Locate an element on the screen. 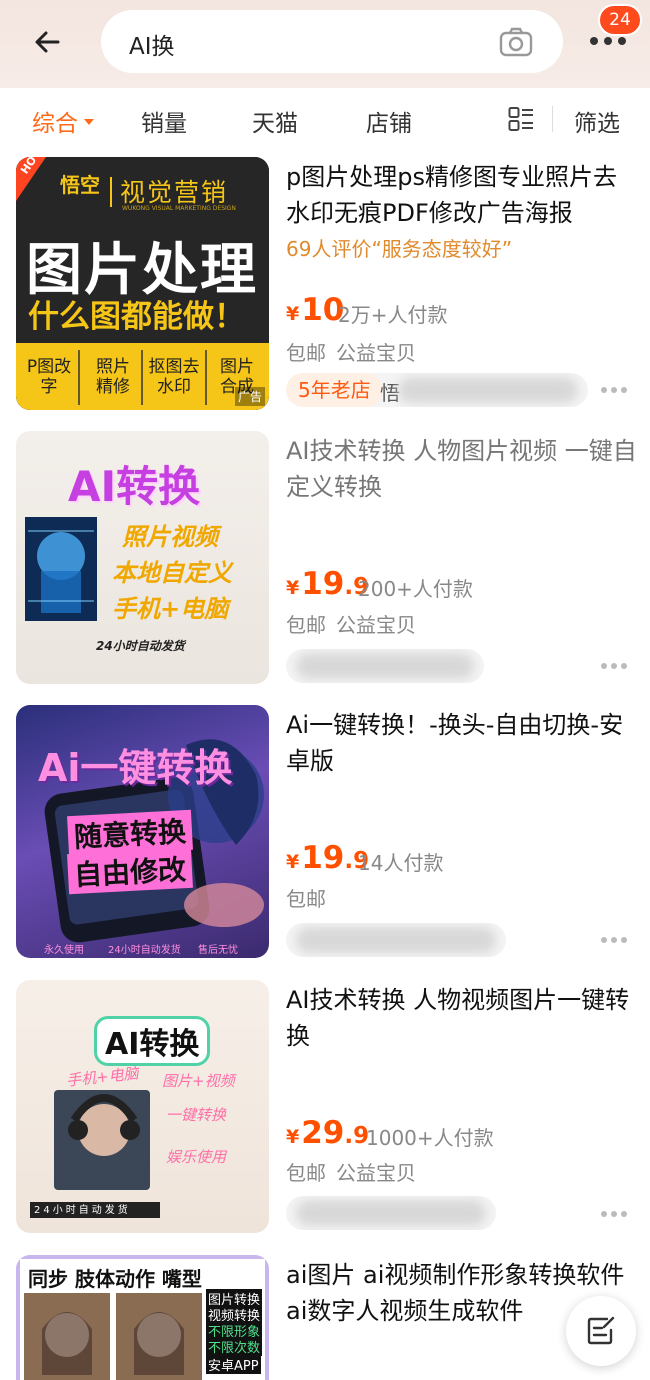 The image size is (650, 1380). thumb-line: 本地自定义 is located at coordinates (172, 573).